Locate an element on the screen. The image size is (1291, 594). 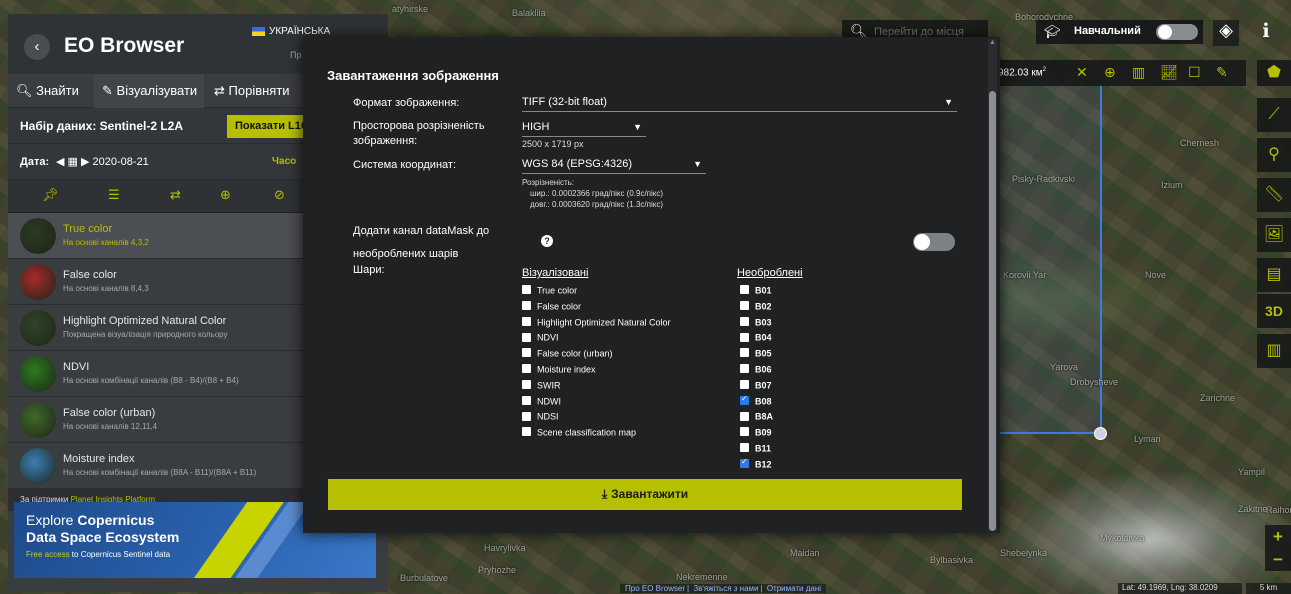
visualized-layer-checkbox: False color is located at coordinates (551, 308).